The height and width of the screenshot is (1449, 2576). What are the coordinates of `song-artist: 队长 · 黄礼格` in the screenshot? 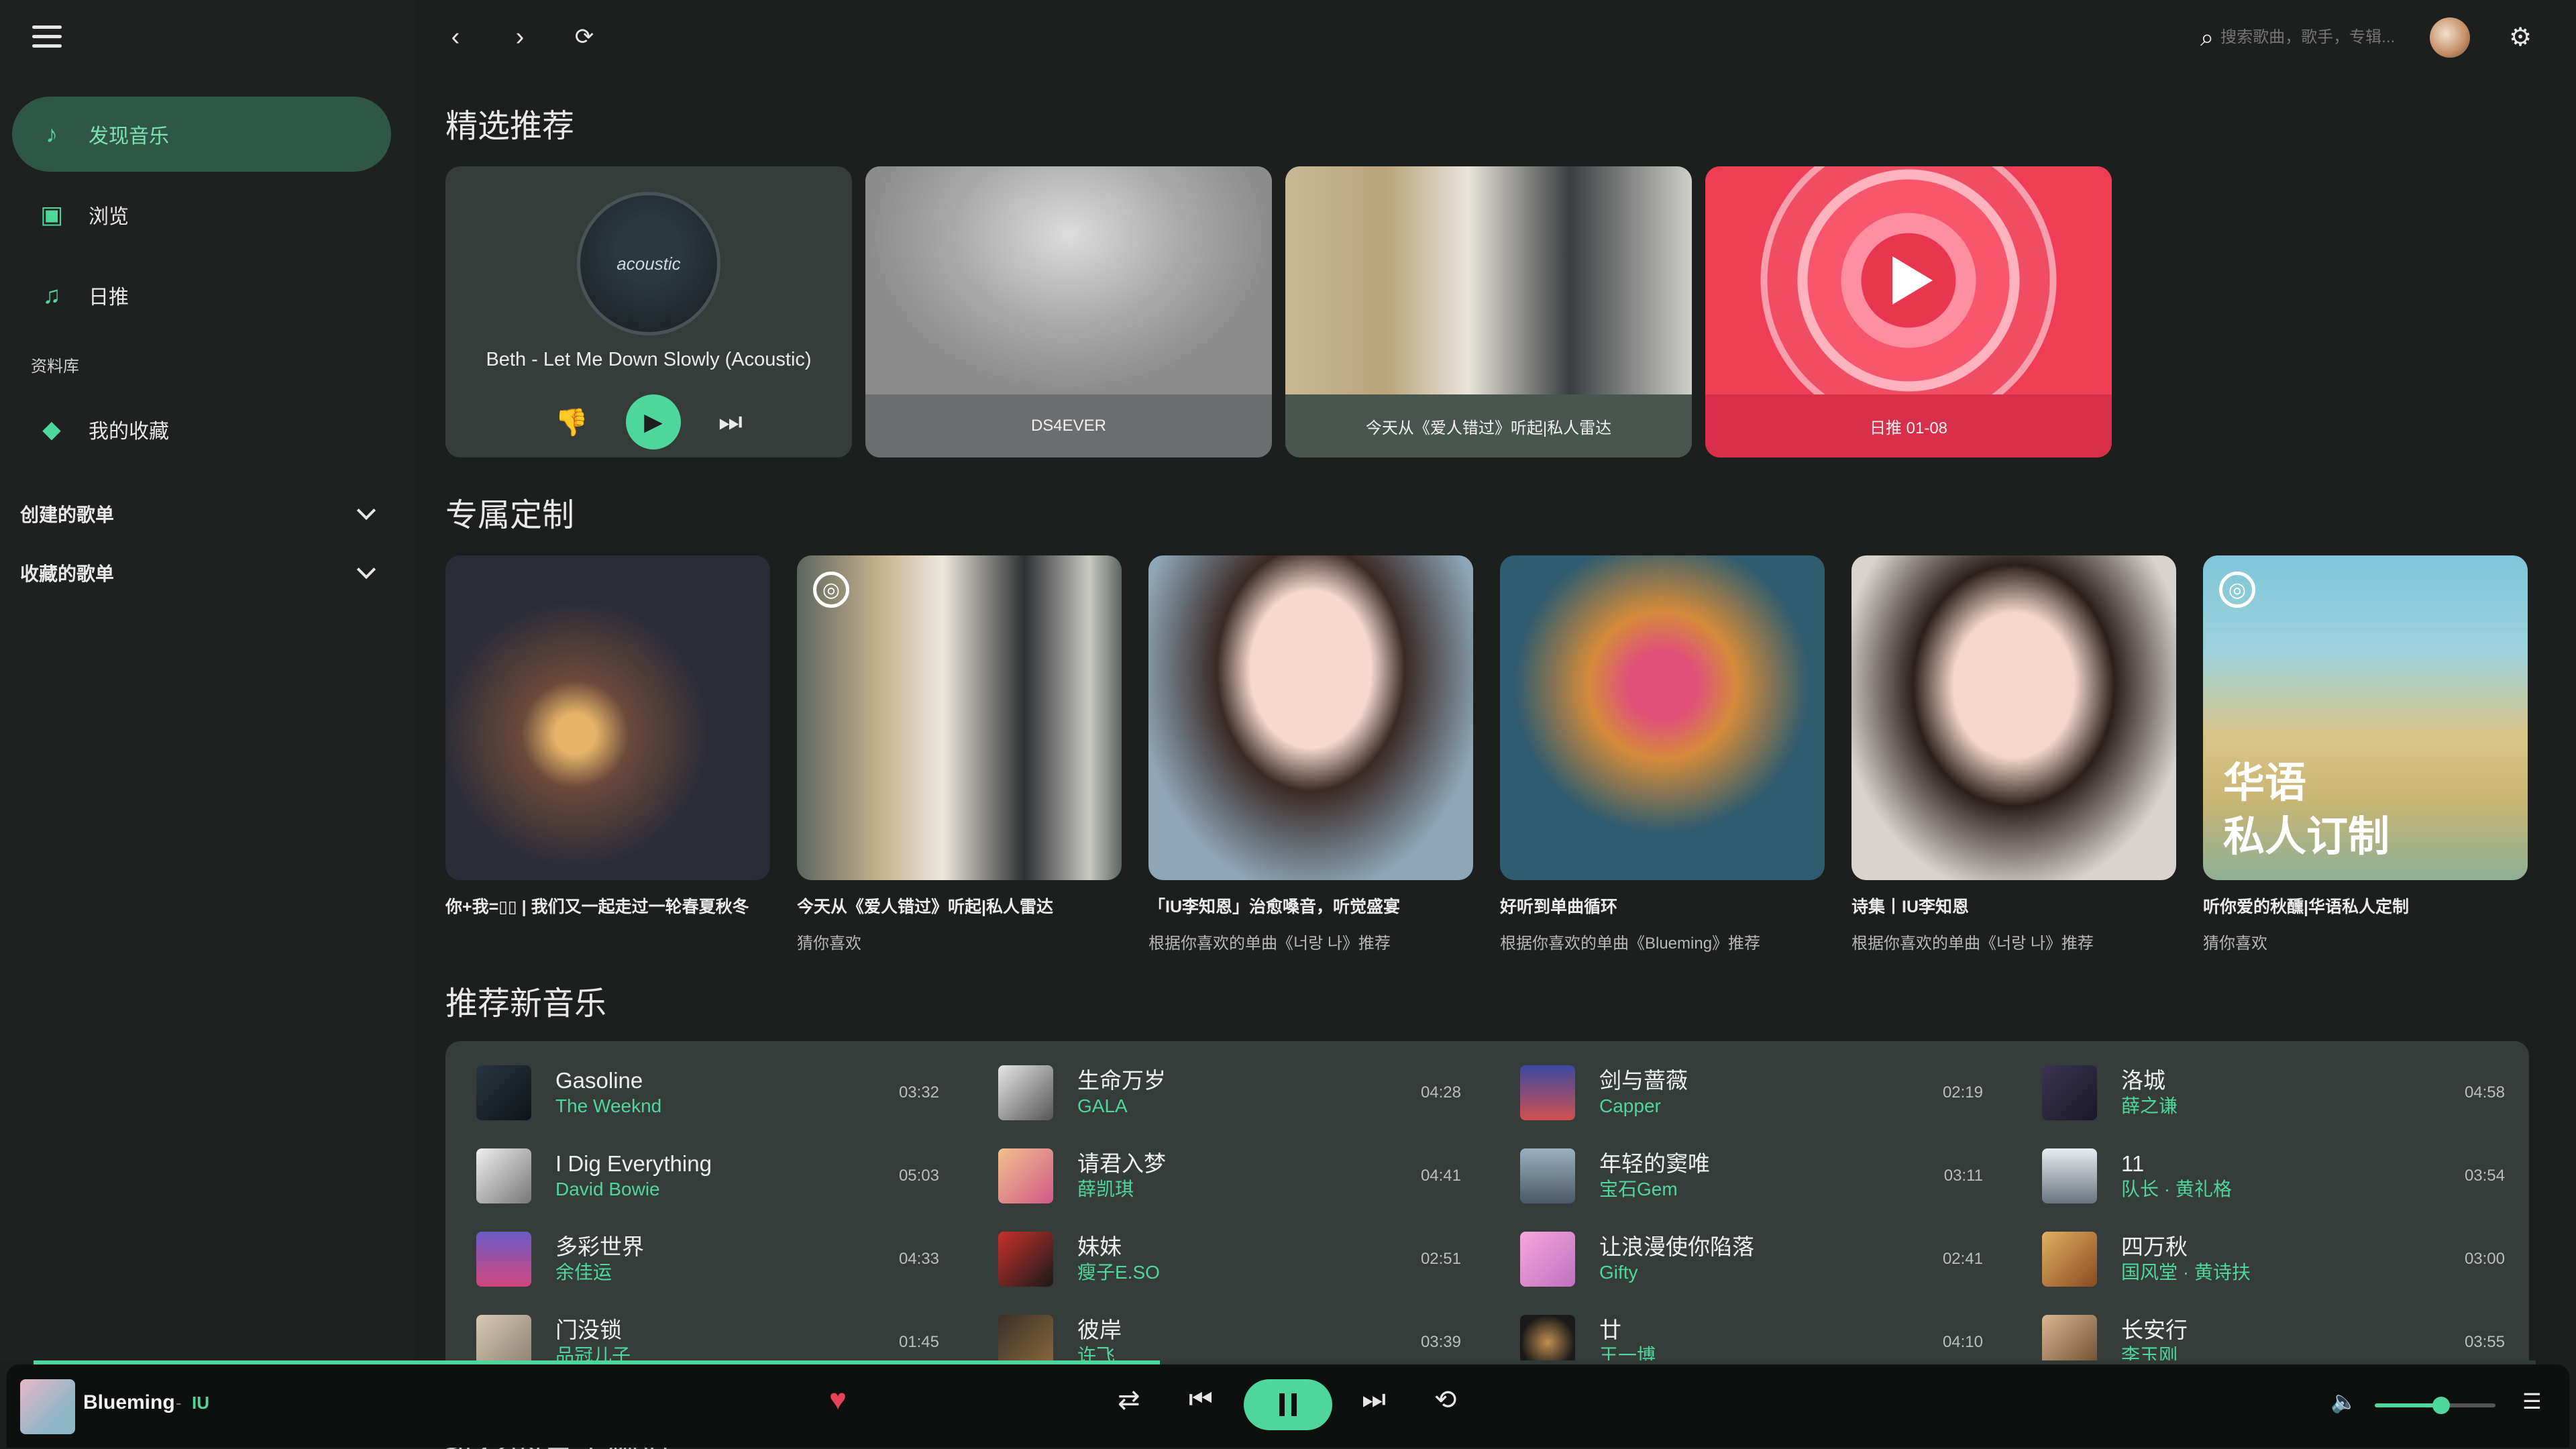 It's located at (2293, 1189).